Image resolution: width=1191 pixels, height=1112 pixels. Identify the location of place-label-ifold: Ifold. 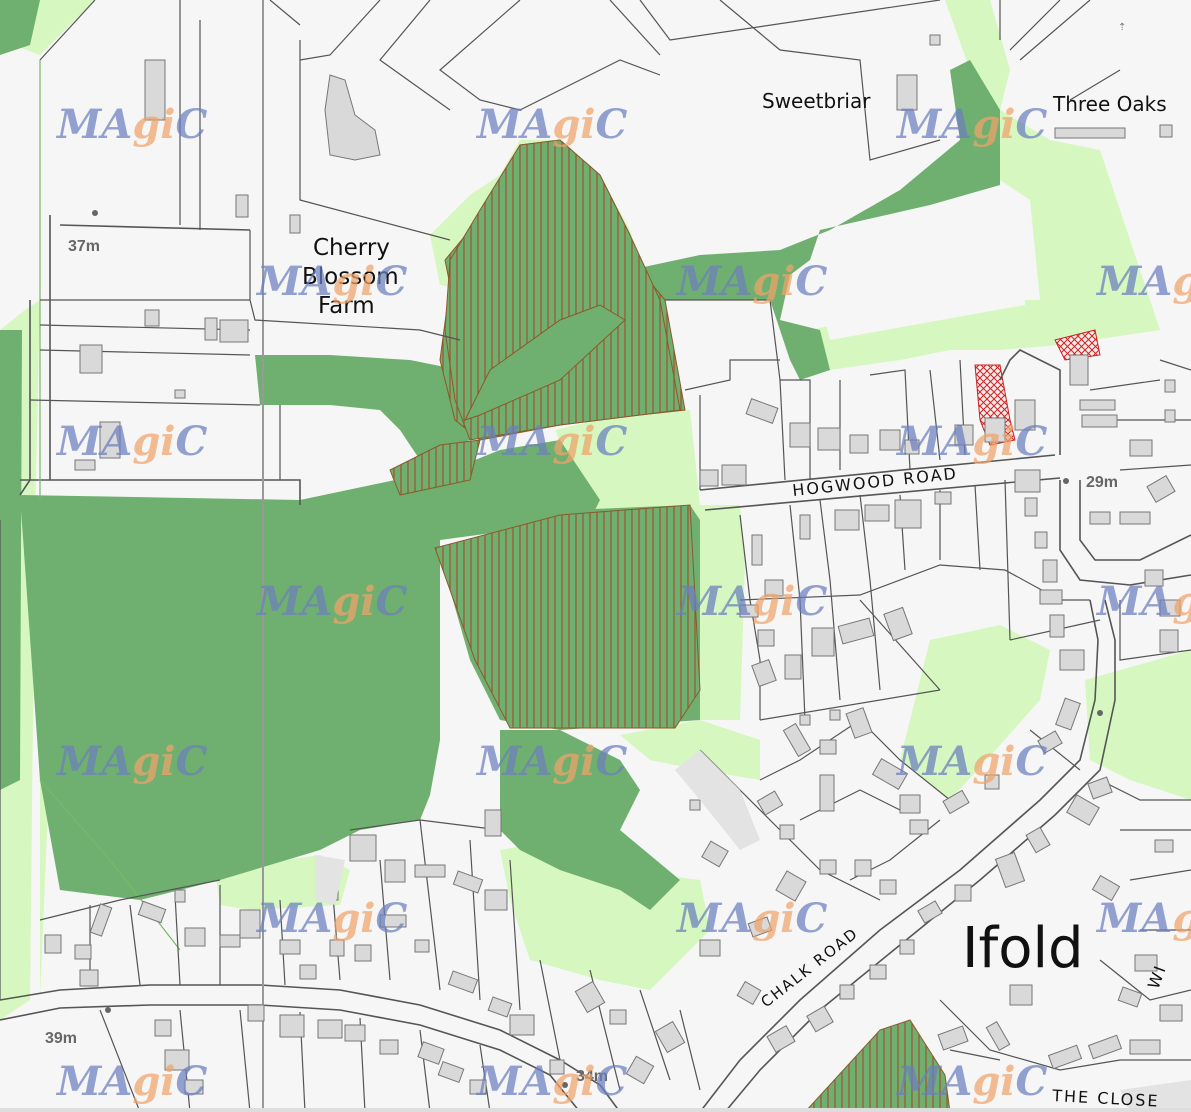
(1023, 948).